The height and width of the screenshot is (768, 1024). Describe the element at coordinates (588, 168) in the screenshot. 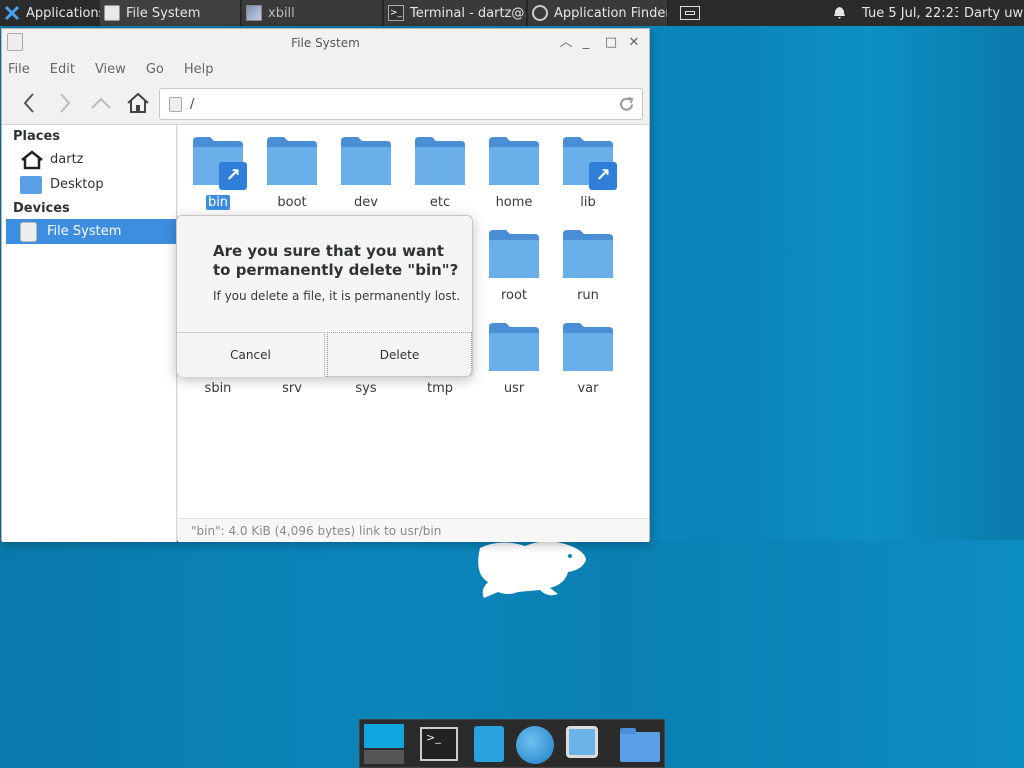

I see `file-item-lib: ↗ lib` at that location.